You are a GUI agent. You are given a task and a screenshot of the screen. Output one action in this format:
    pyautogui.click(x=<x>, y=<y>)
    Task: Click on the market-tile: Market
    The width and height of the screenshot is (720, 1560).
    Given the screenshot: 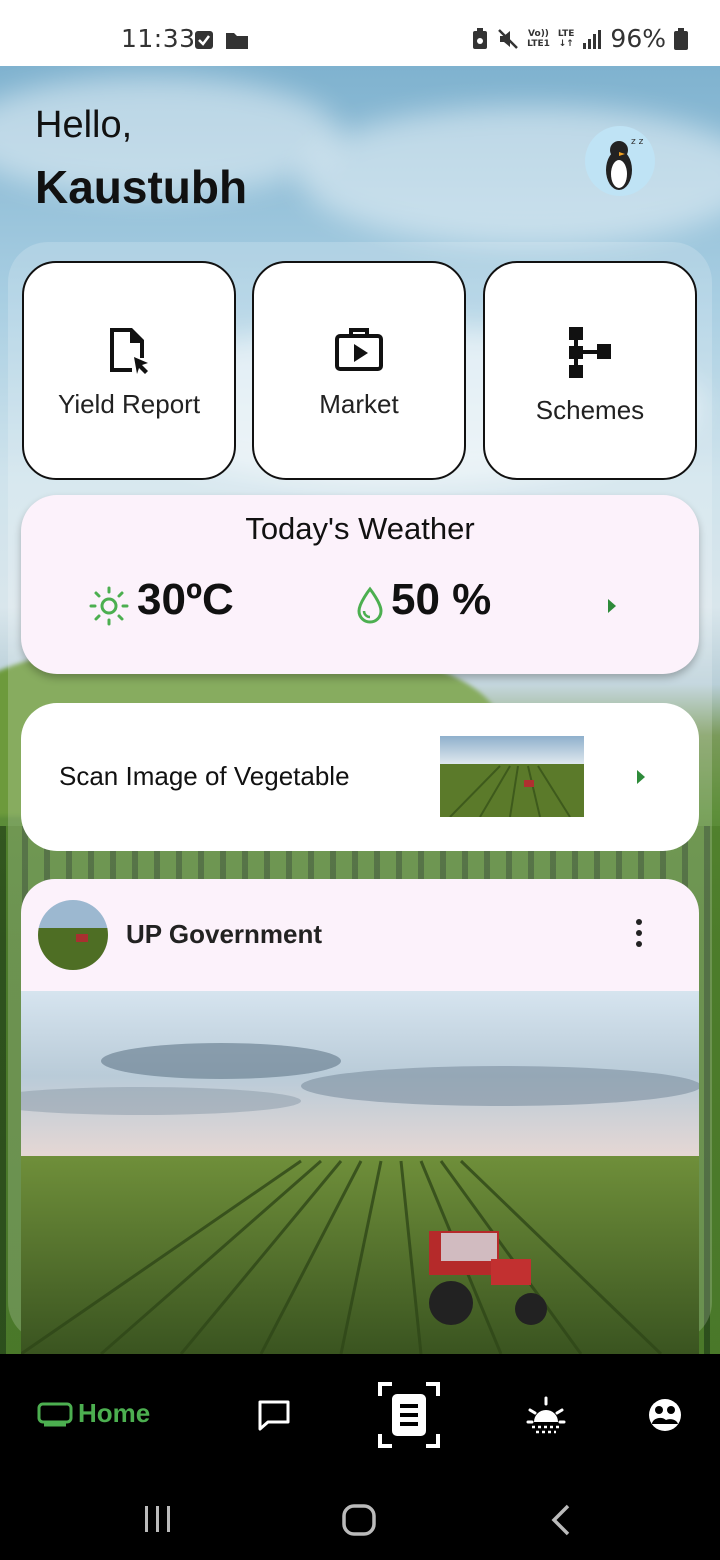 What is the action you would take?
    pyautogui.click(x=359, y=370)
    